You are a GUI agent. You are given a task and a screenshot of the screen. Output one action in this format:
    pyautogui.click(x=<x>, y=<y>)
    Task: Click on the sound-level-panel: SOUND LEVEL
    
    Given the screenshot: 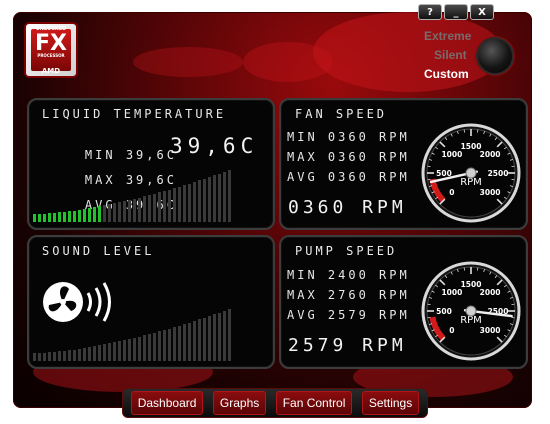 What is the action you would take?
    pyautogui.click(x=151, y=302)
    